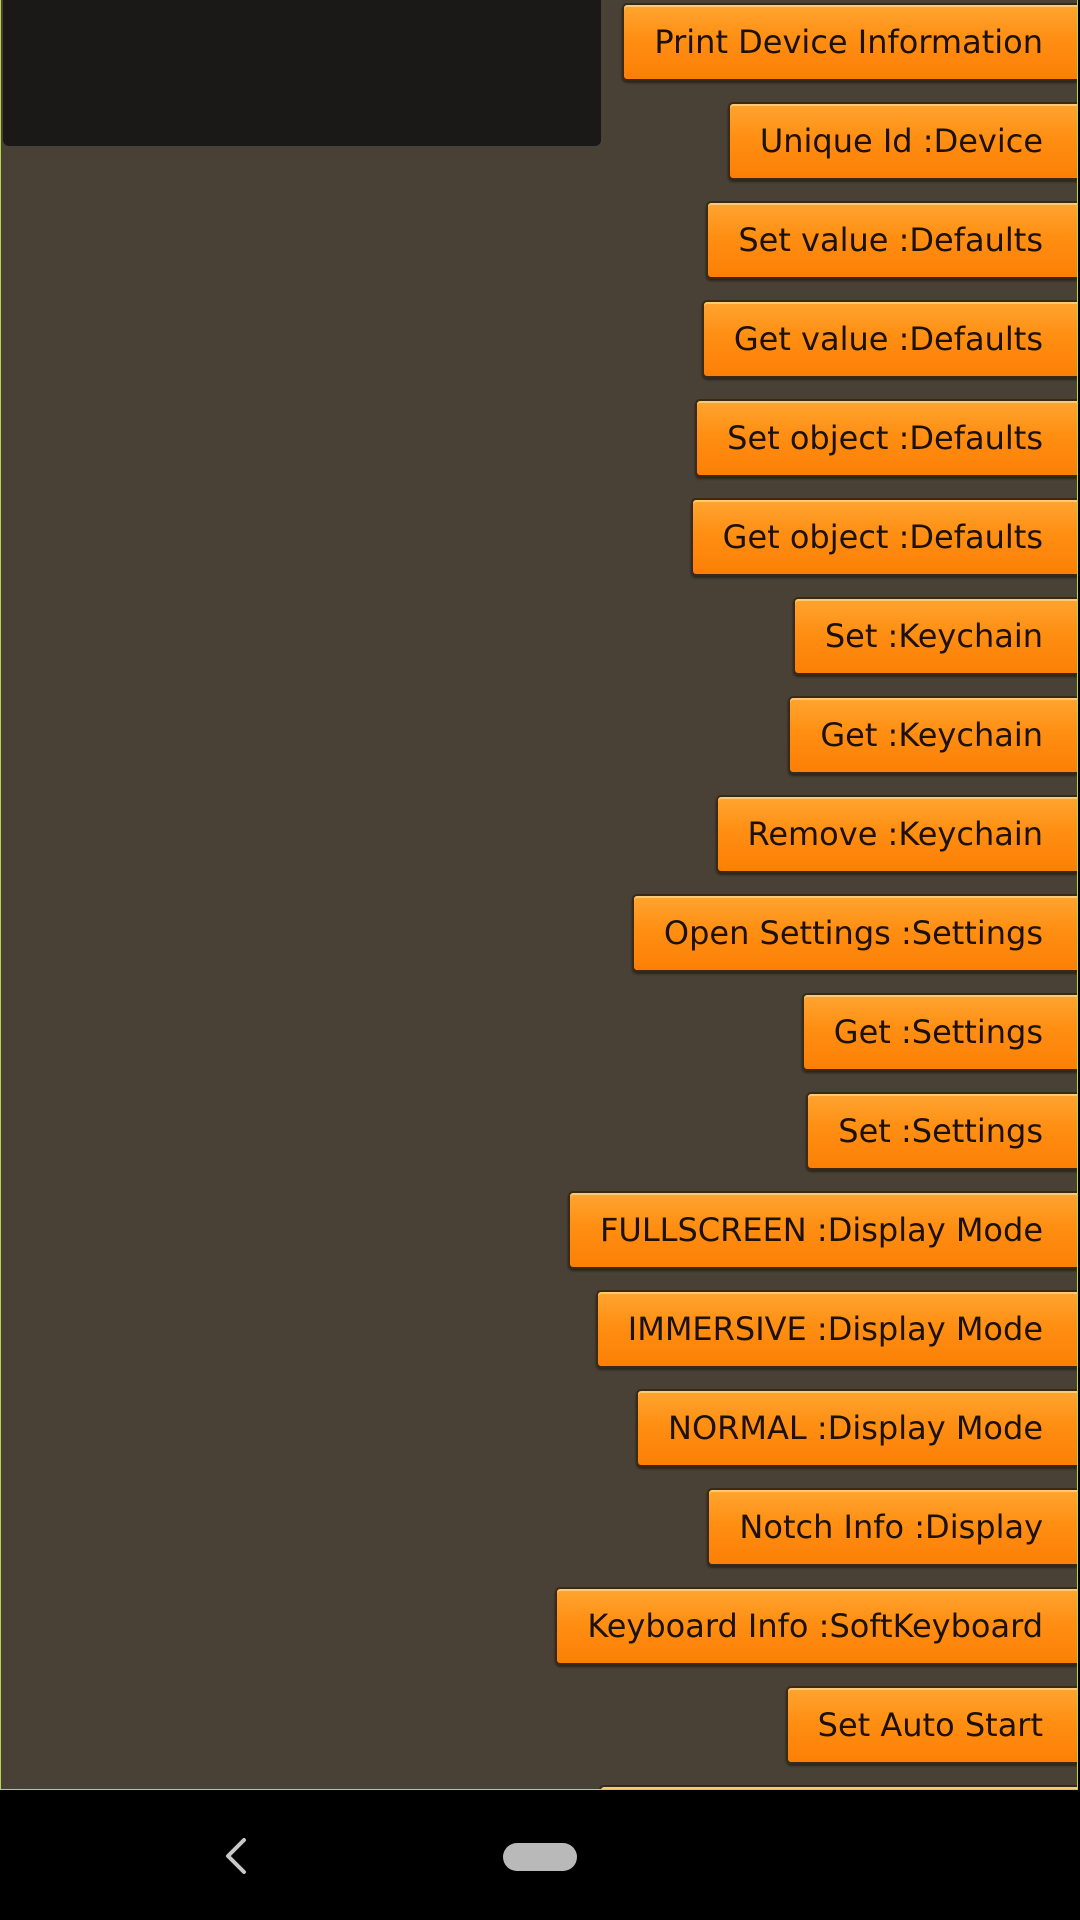  What do you see at coordinates (816, 1626) in the screenshot?
I see `keyboard-info-softkeyboard-button: Keyboard Info :SoftKeyboard` at bounding box center [816, 1626].